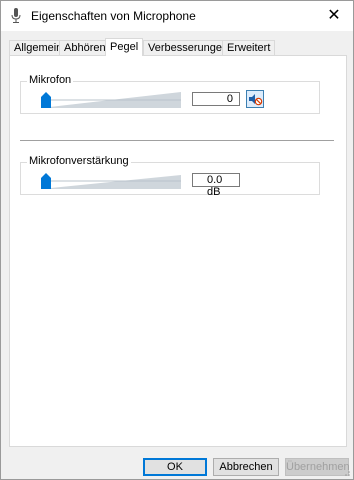 This screenshot has width=354, height=480. I want to click on microphone-icon, so click(16, 16).